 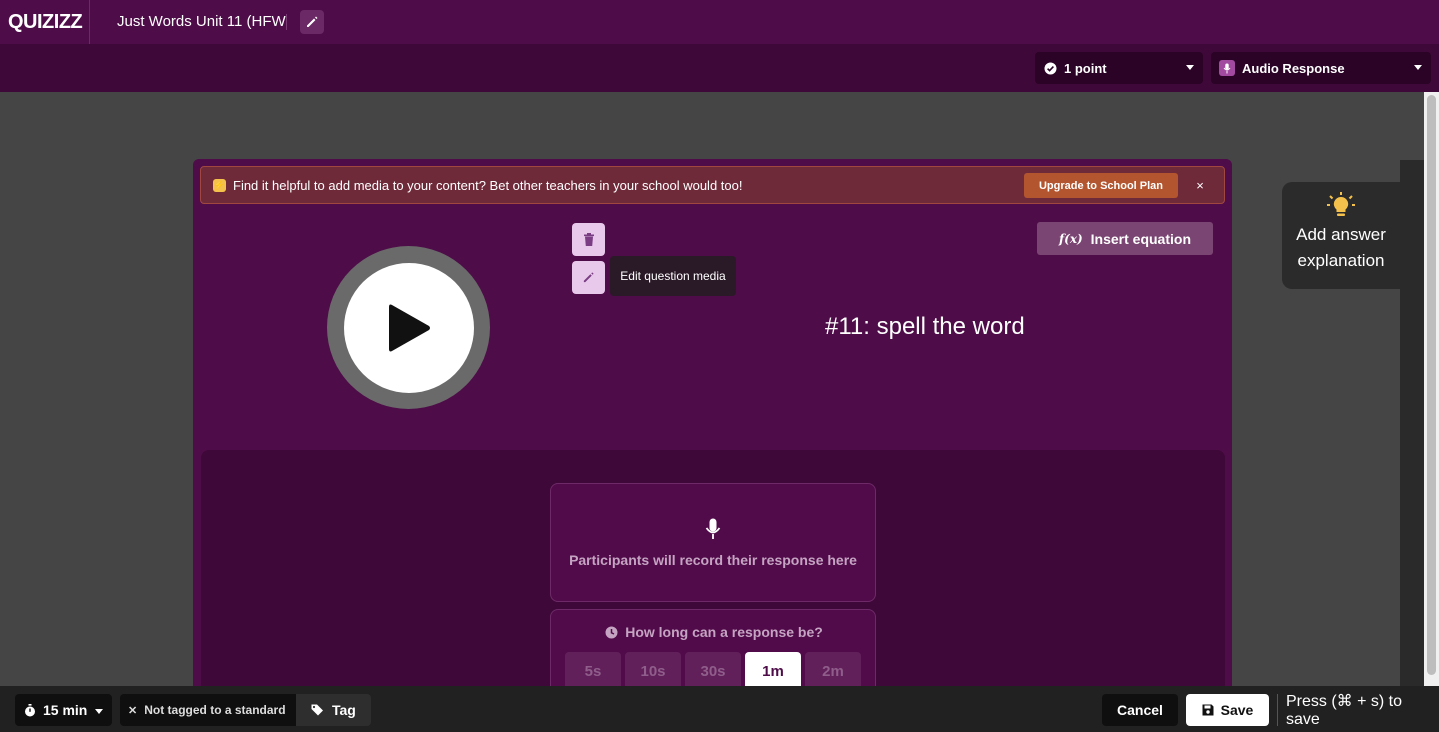 I want to click on length-option-2m: 2m, so click(x=833, y=669).